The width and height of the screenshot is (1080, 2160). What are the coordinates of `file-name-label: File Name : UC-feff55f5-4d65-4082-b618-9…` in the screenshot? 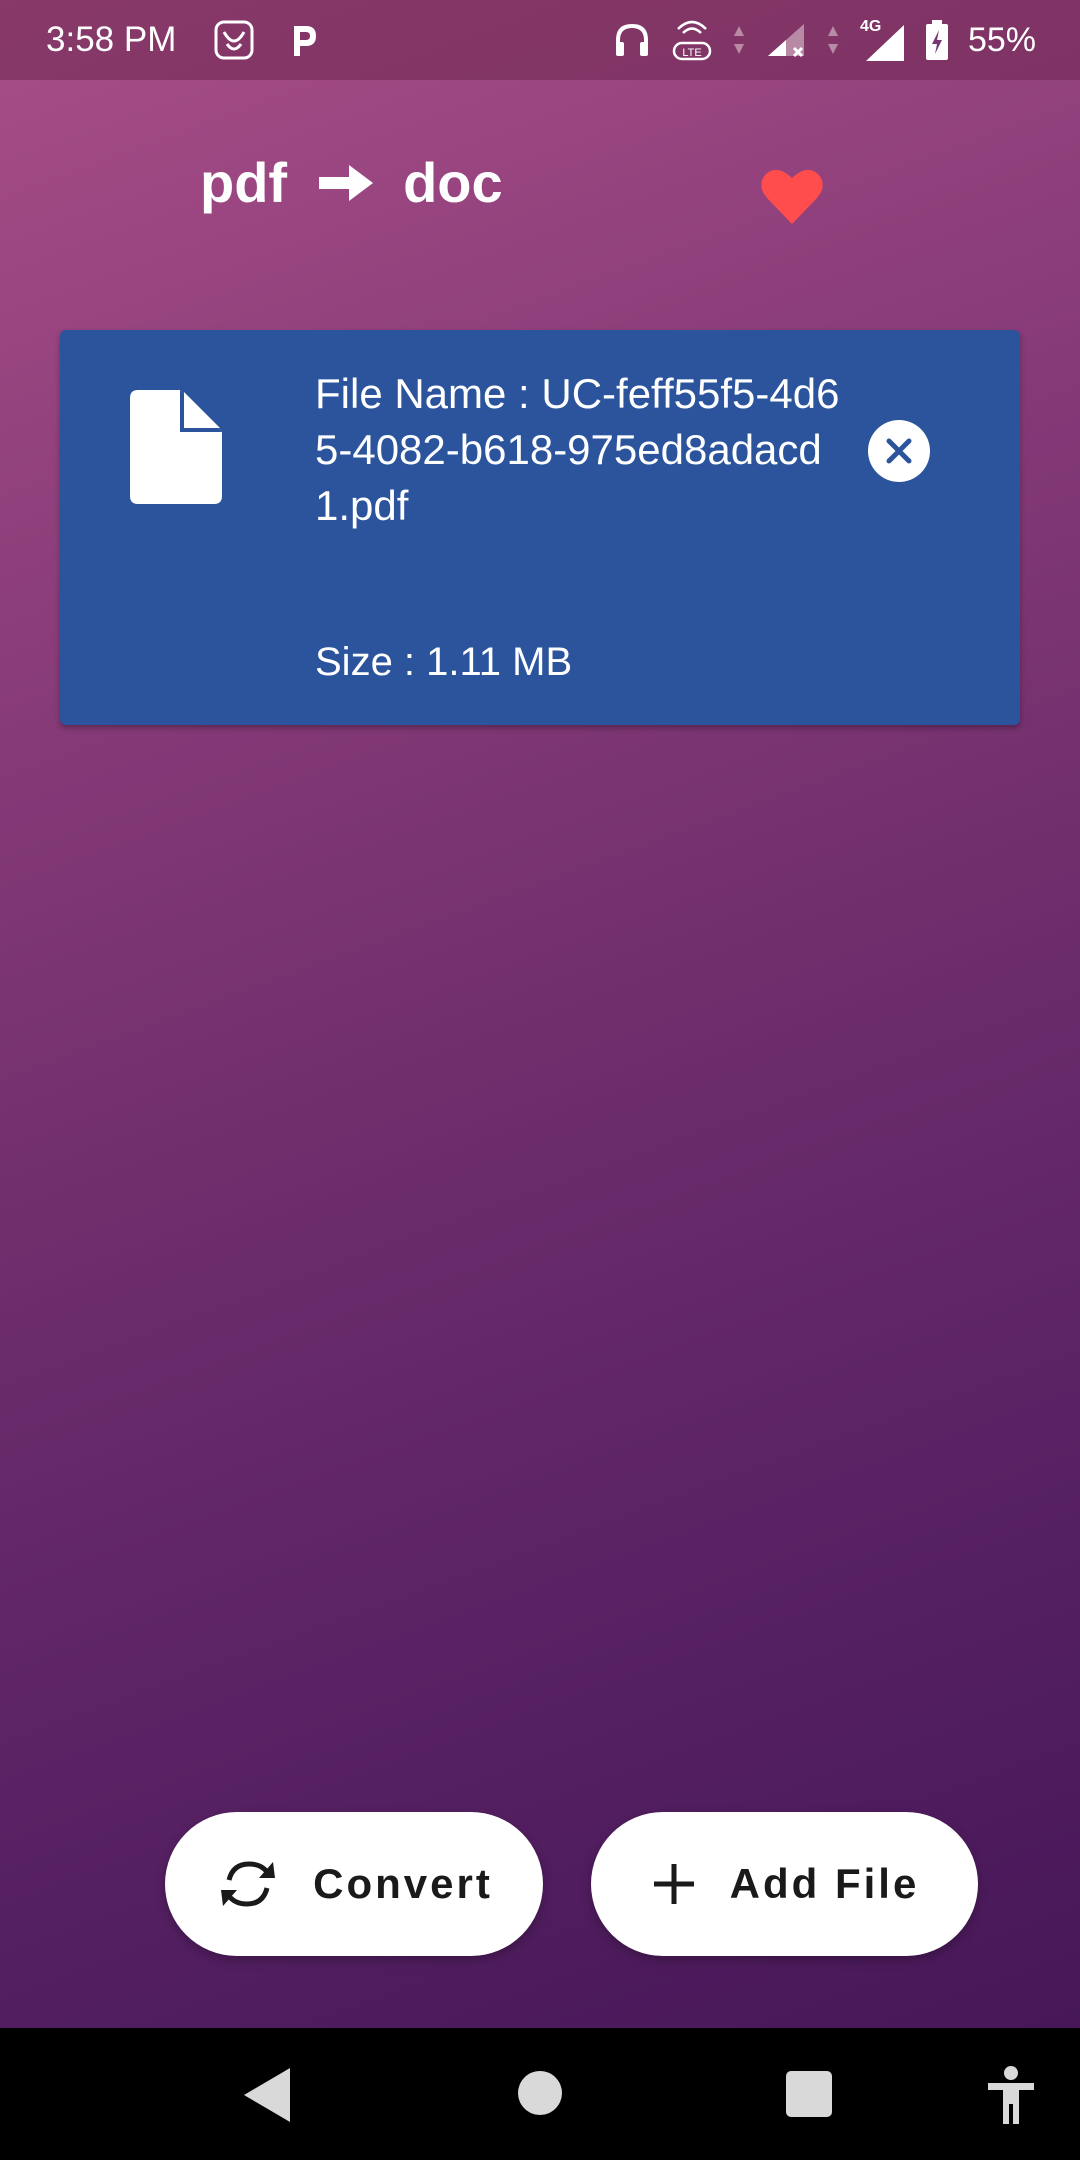 It's located at (577, 449).